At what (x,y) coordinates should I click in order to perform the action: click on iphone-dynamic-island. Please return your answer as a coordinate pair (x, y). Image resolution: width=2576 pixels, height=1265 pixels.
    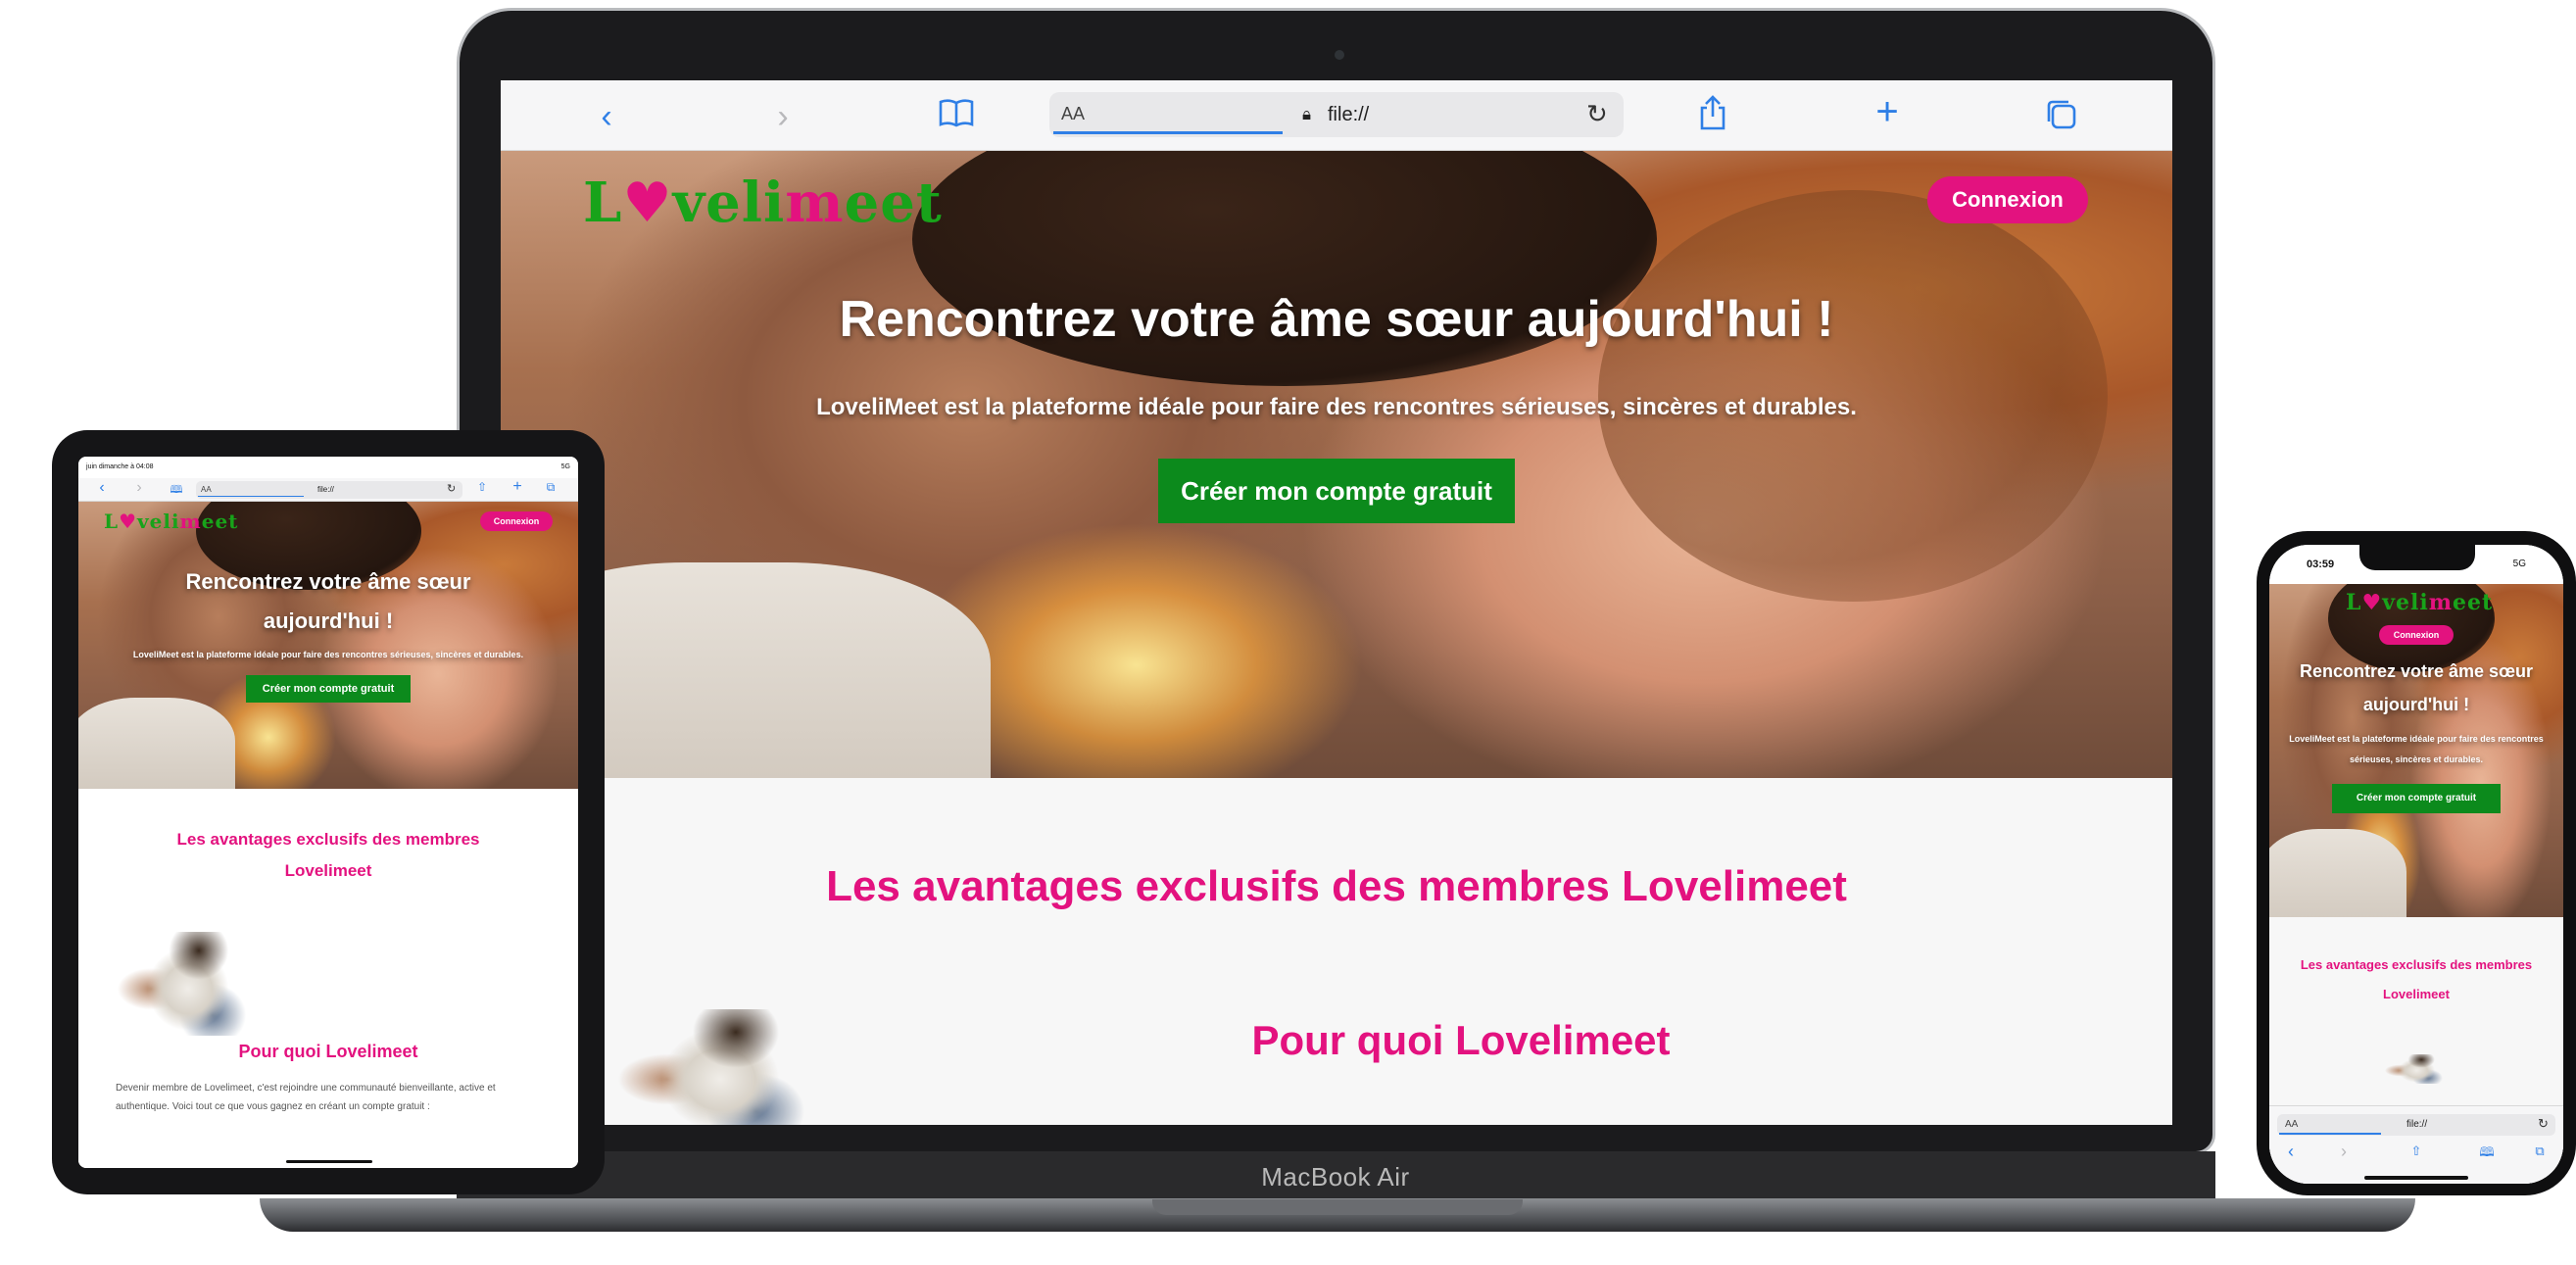
    Looking at the image, I should click on (2417, 558).